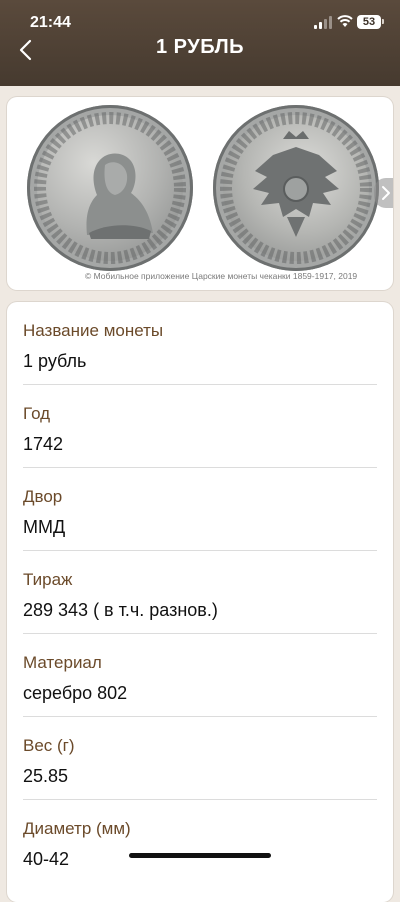  Describe the element at coordinates (200, 426) in the screenshot. I see `detail-row-year: Год 1742` at that location.